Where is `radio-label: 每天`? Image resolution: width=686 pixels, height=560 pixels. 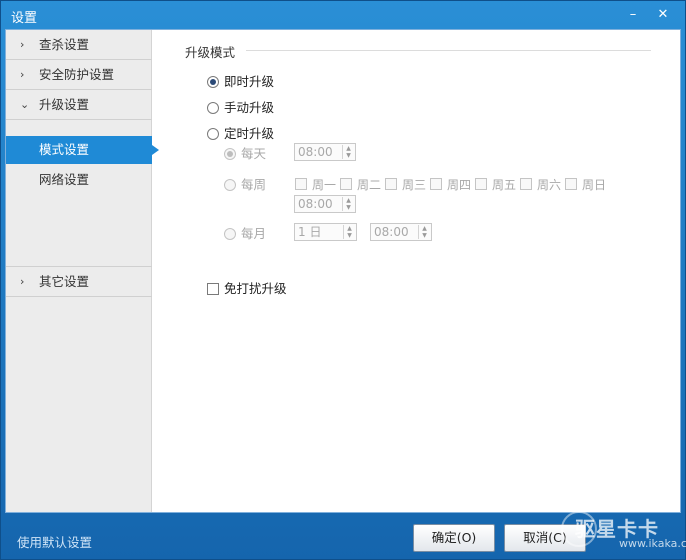
radio-label: 每天 is located at coordinates (254, 153).